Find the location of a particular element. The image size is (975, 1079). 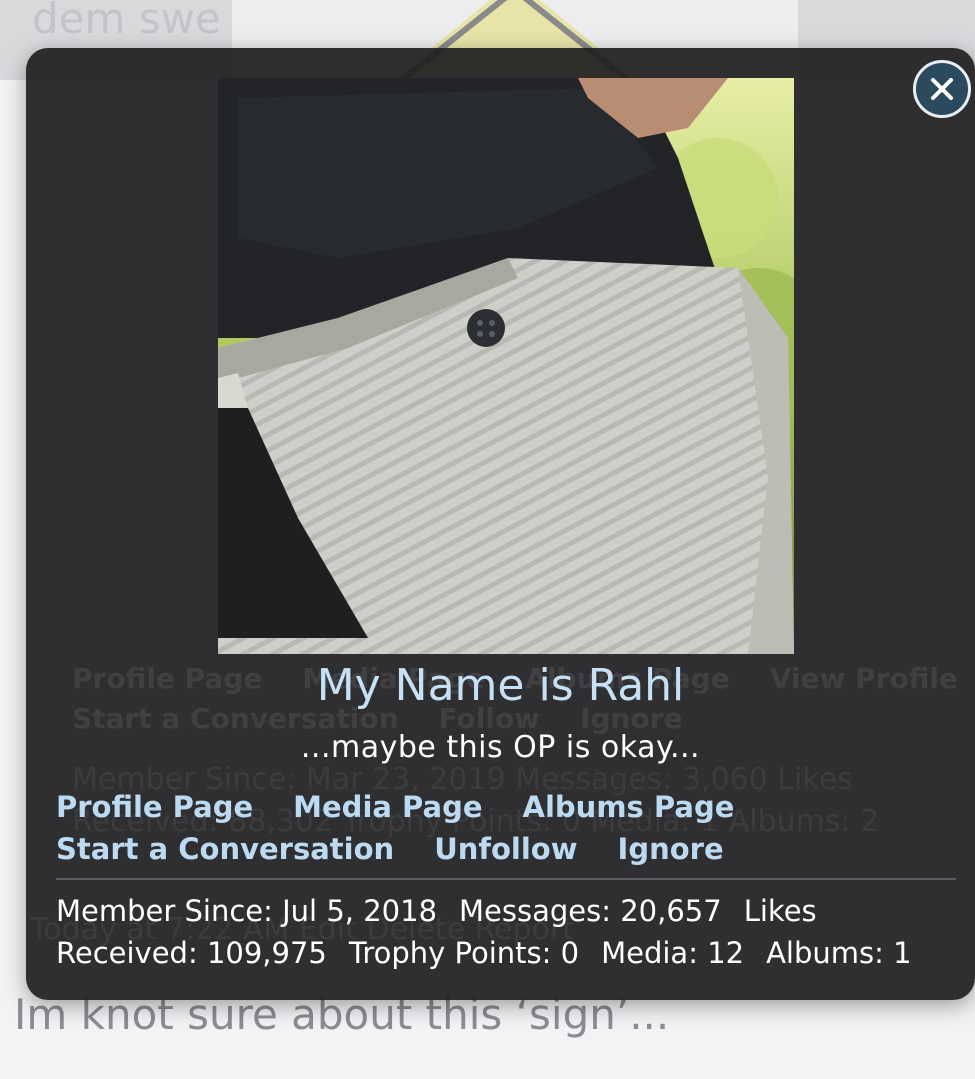

messages-stat: Messages: 20,657 is located at coordinates (590, 911).